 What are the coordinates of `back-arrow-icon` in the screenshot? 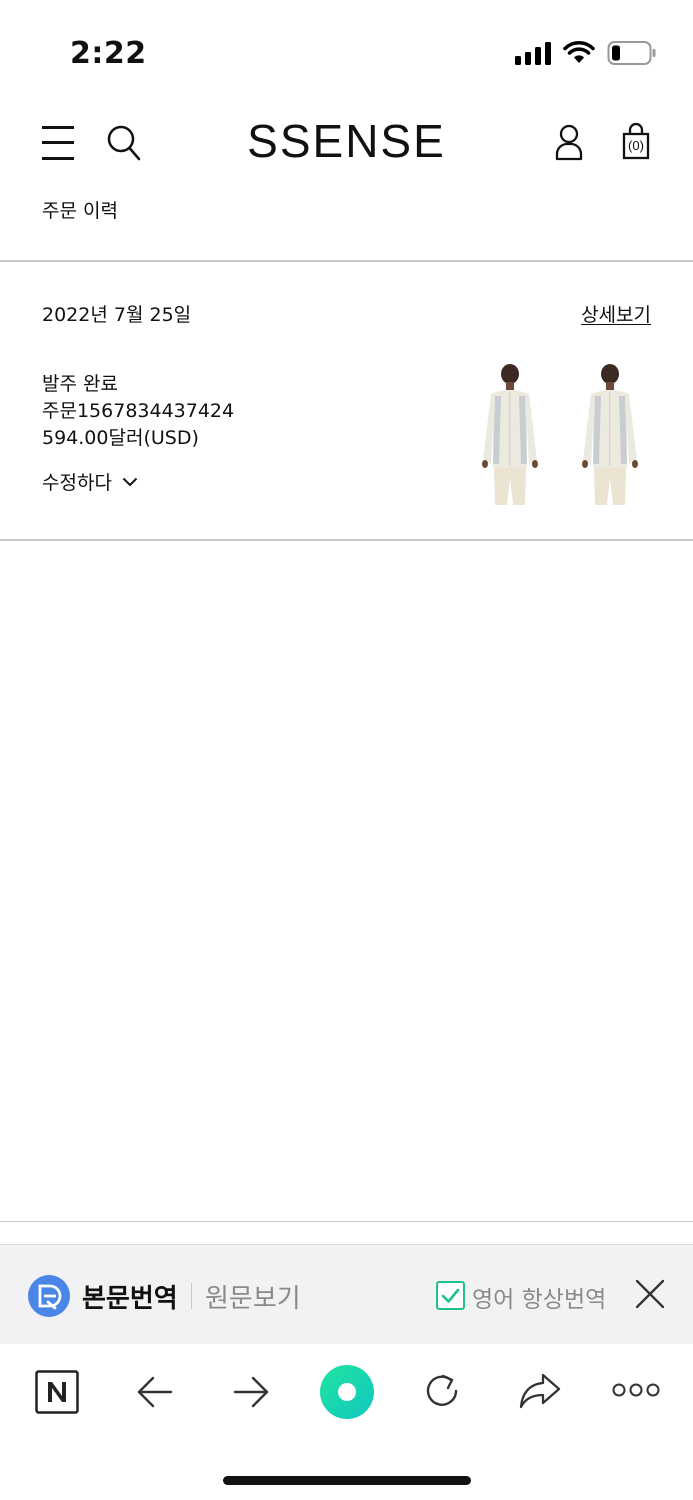 It's located at (155, 1394).